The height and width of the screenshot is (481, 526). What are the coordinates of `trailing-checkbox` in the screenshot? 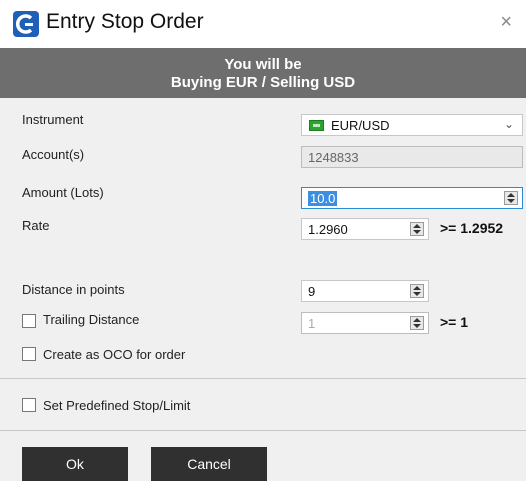 It's located at (29, 321).